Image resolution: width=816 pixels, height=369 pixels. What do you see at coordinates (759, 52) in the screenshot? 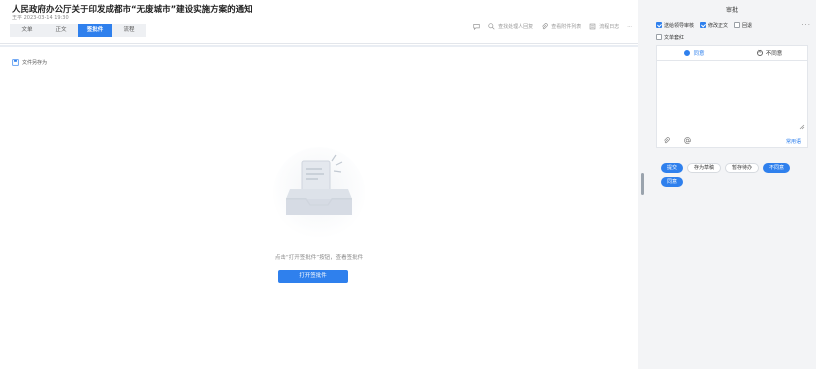
I see `radio-x-icon` at bounding box center [759, 52].